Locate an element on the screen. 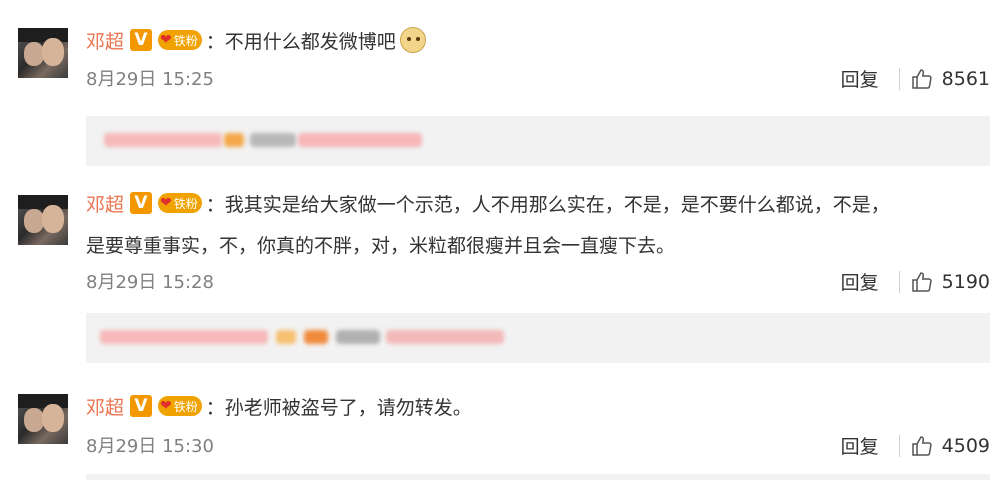 This screenshot has height=480, width=1000. timestamp: 8月29日 15:25 is located at coordinates (150, 79).